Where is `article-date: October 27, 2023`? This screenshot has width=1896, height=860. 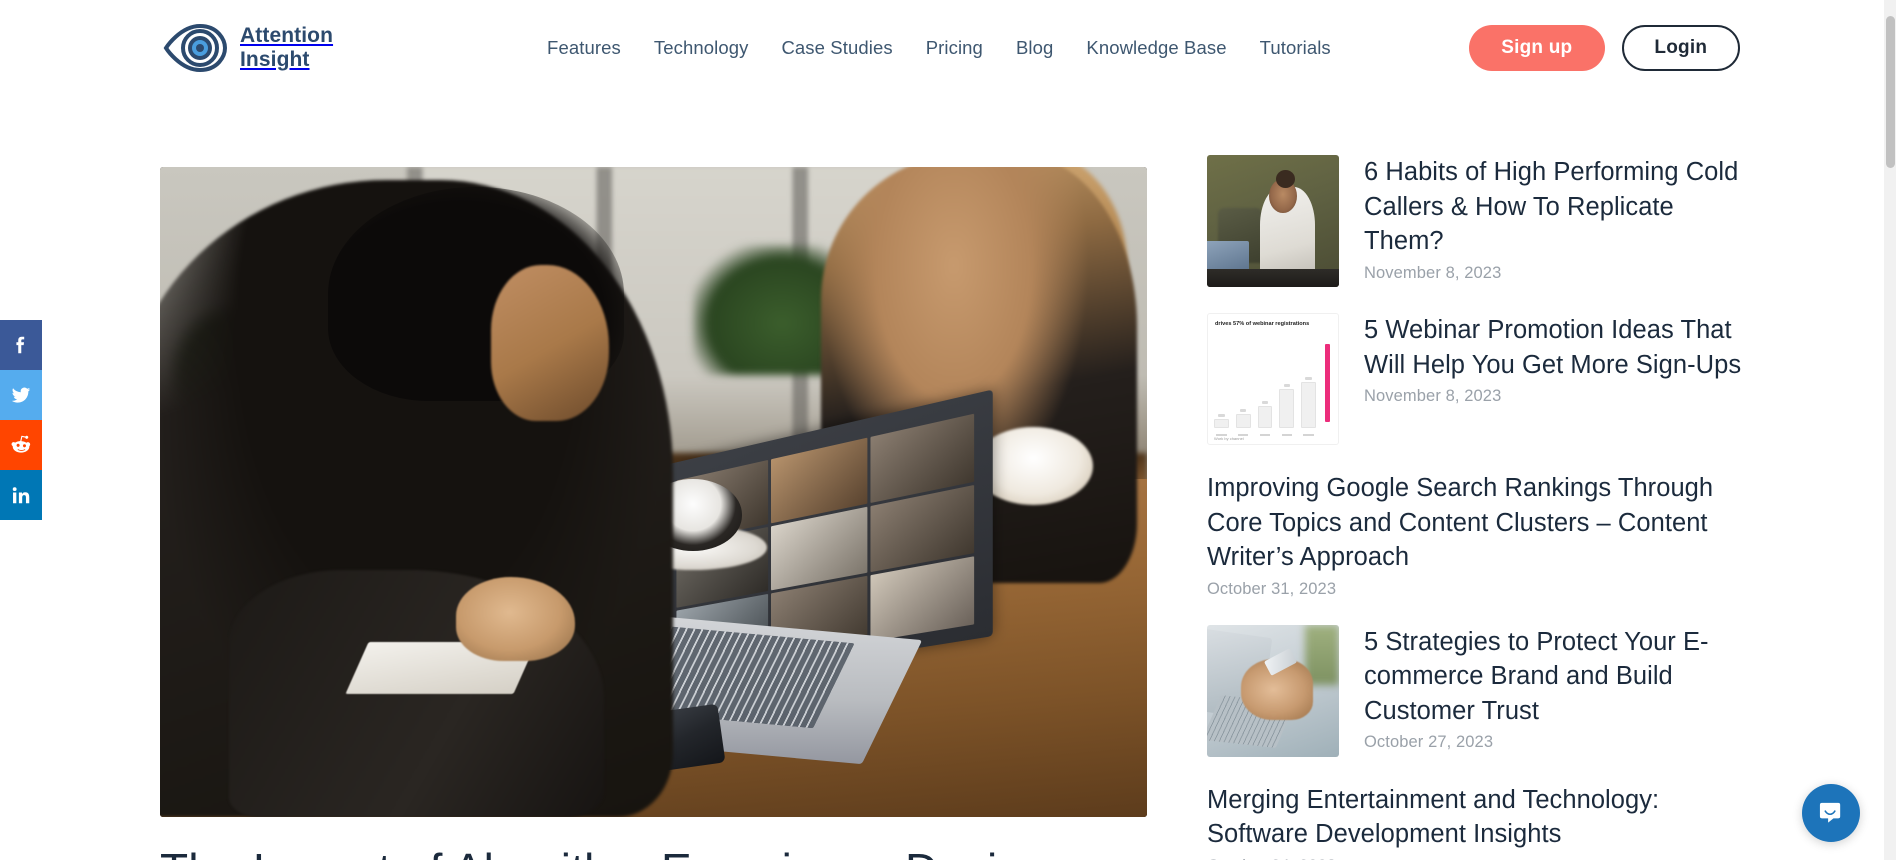
article-date: October 27, 2023 is located at coordinates (1429, 742).